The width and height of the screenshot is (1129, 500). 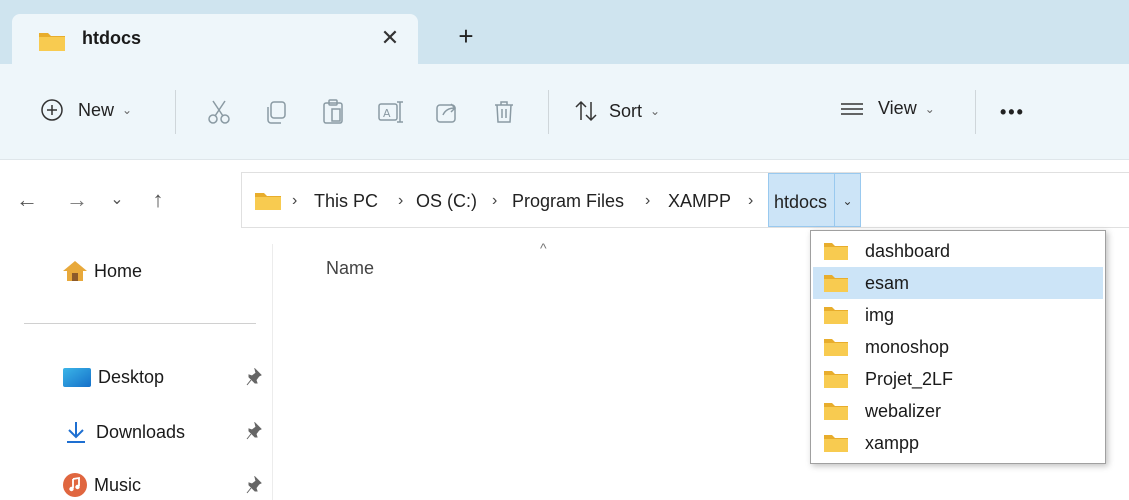 What do you see at coordinates (848, 200) in the screenshot?
I see `breadcrumb-dropdown-chevron-icon: ⌄` at bounding box center [848, 200].